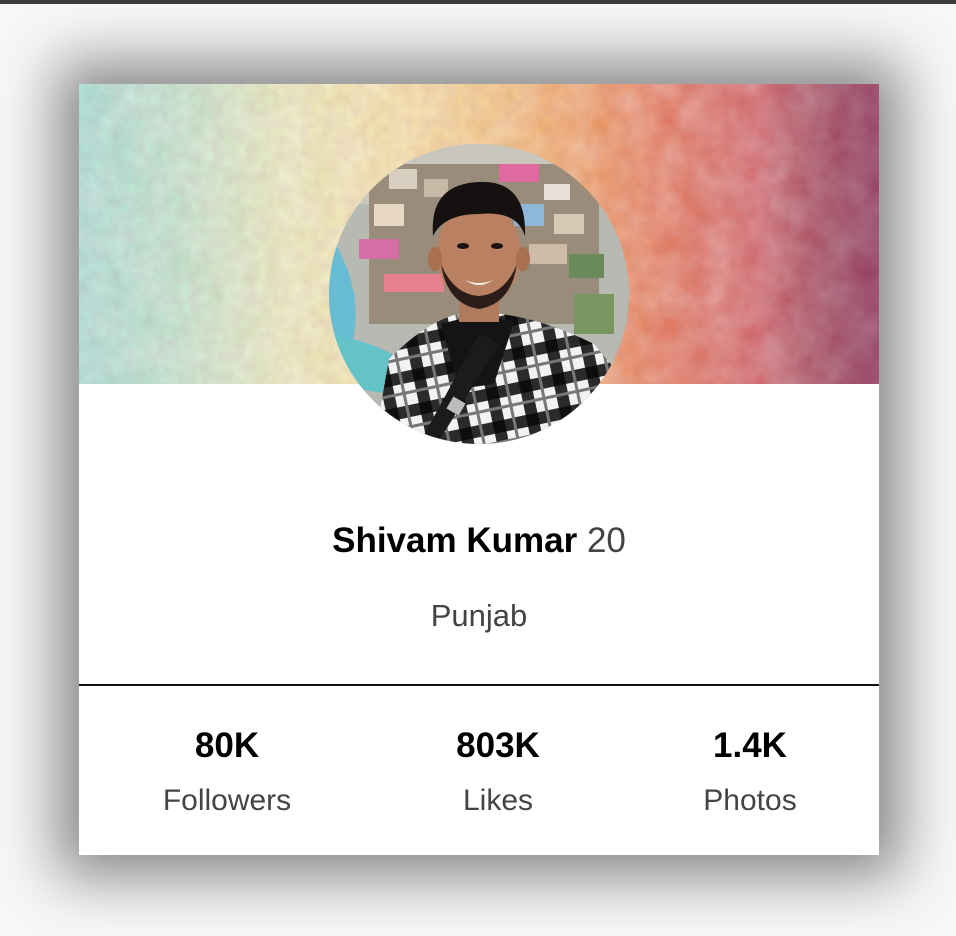  Describe the element at coordinates (479, 615) in the screenshot. I see `profile-location: Punjab` at that location.